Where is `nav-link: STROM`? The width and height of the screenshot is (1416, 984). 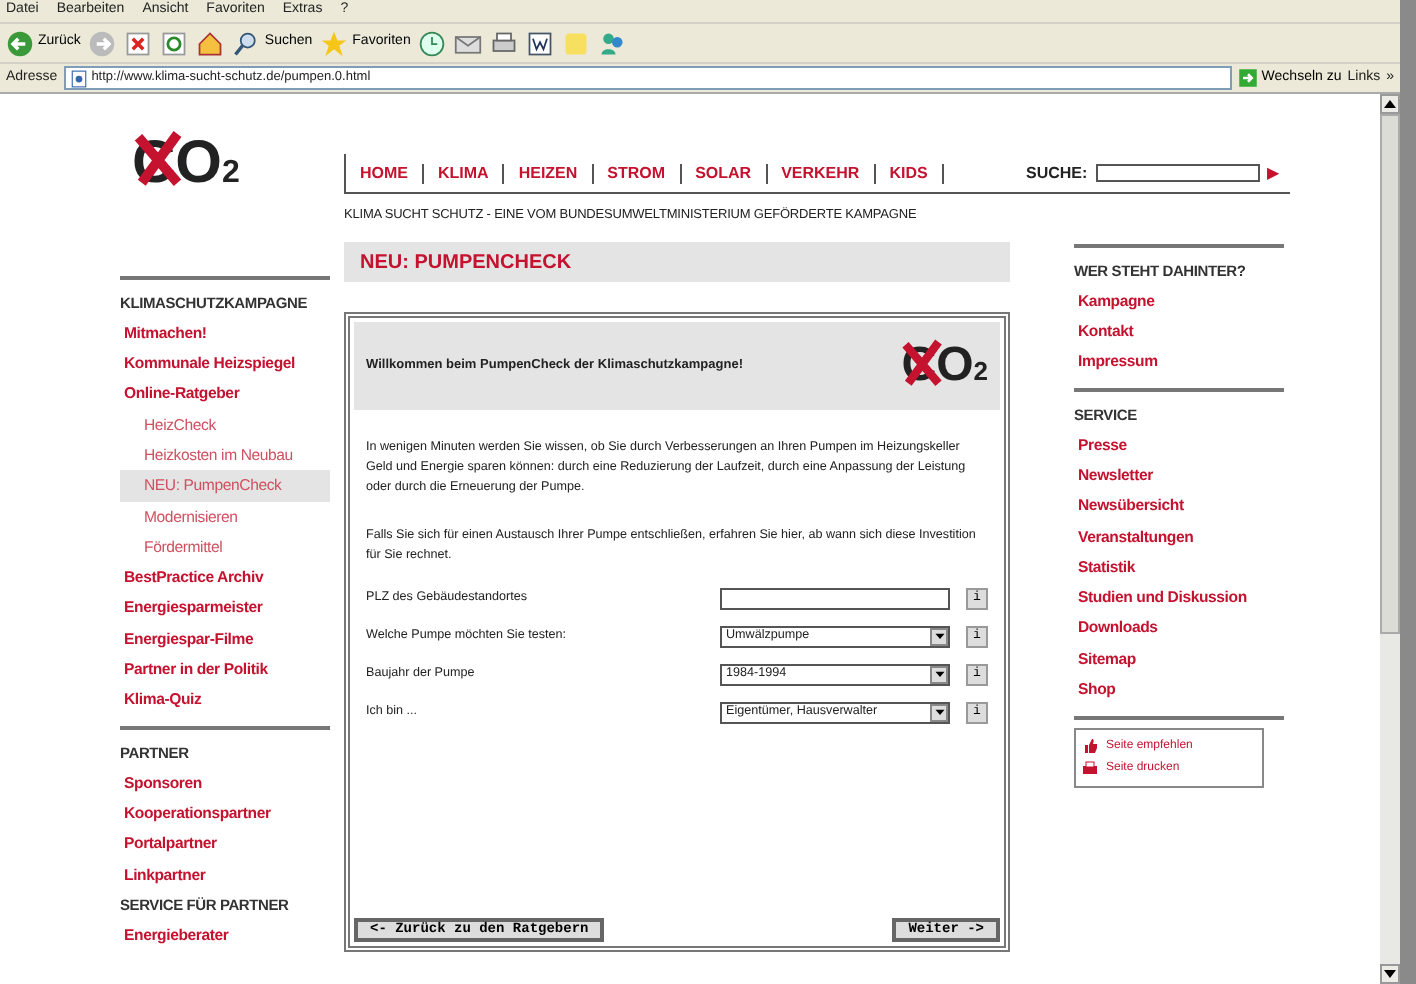 nav-link: STROM is located at coordinates (637, 173).